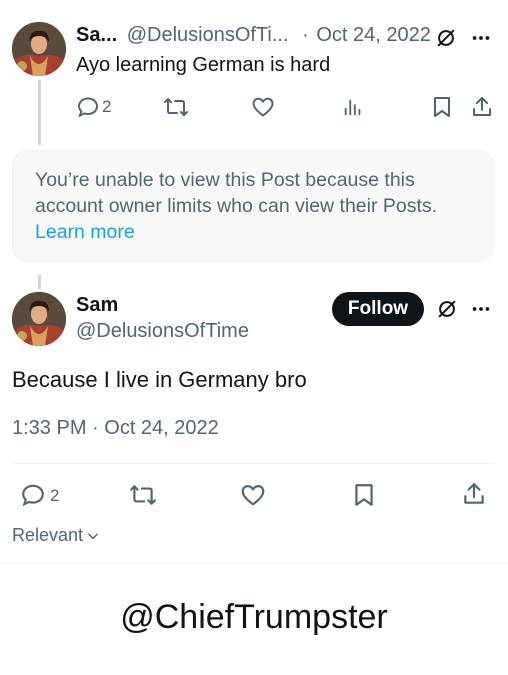  I want to click on top-post-date: Oct 24, 2022, so click(373, 35).